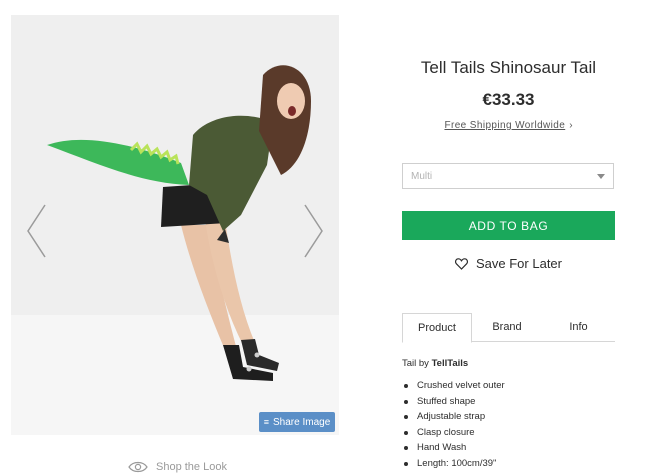 This screenshot has width=650, height=476. What do you see at coordinates (508, 176) in the screenshot?
I see `colour-select: Multi` at bounding box center [508, 176].